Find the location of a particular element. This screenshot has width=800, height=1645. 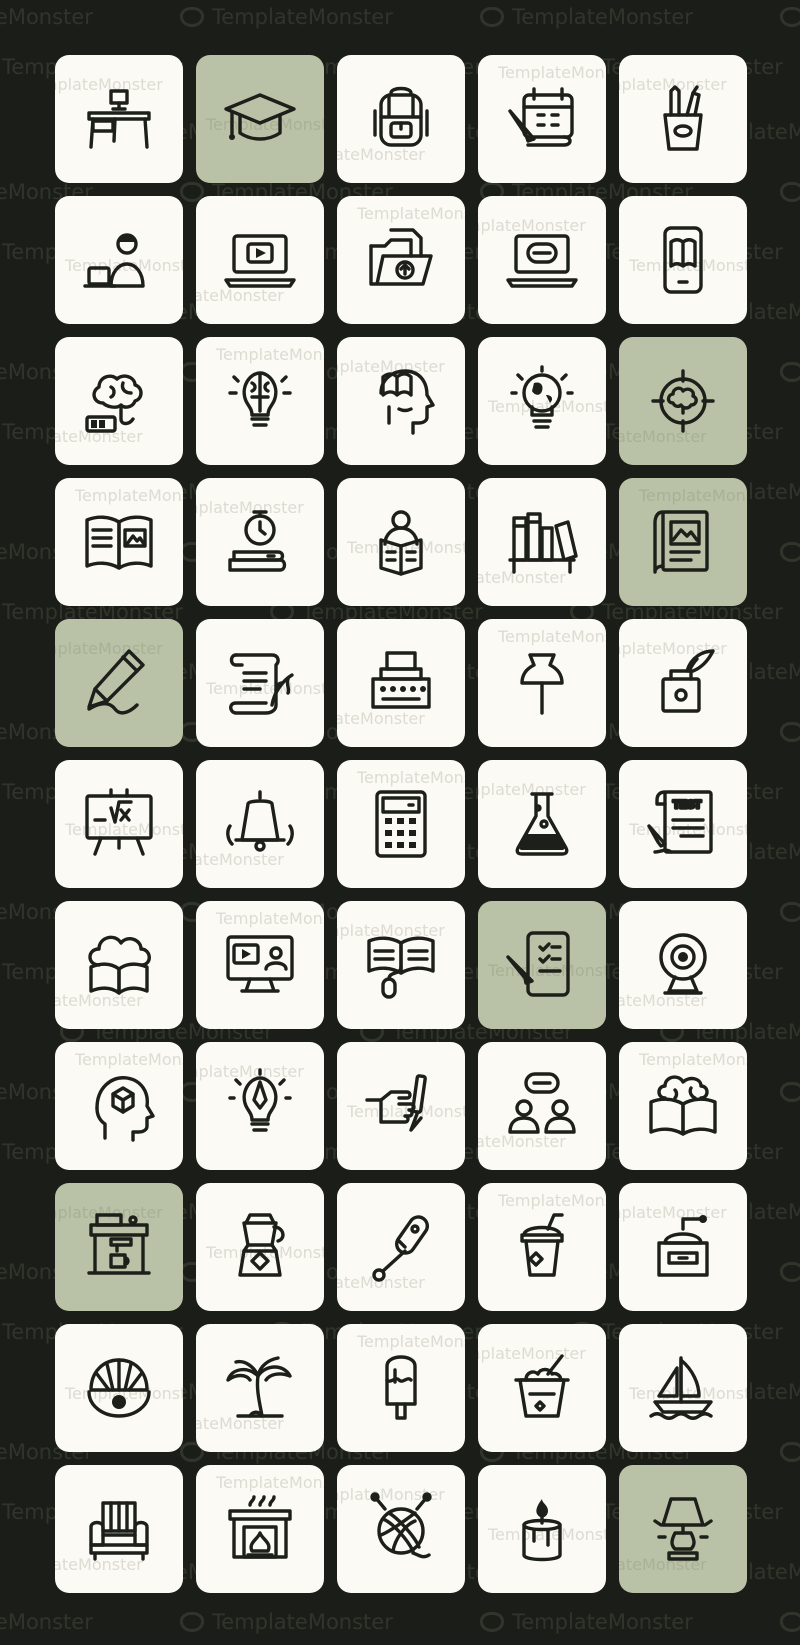

icon-tile: TemplateMonsterTEST is located at coordinates (683, 824).